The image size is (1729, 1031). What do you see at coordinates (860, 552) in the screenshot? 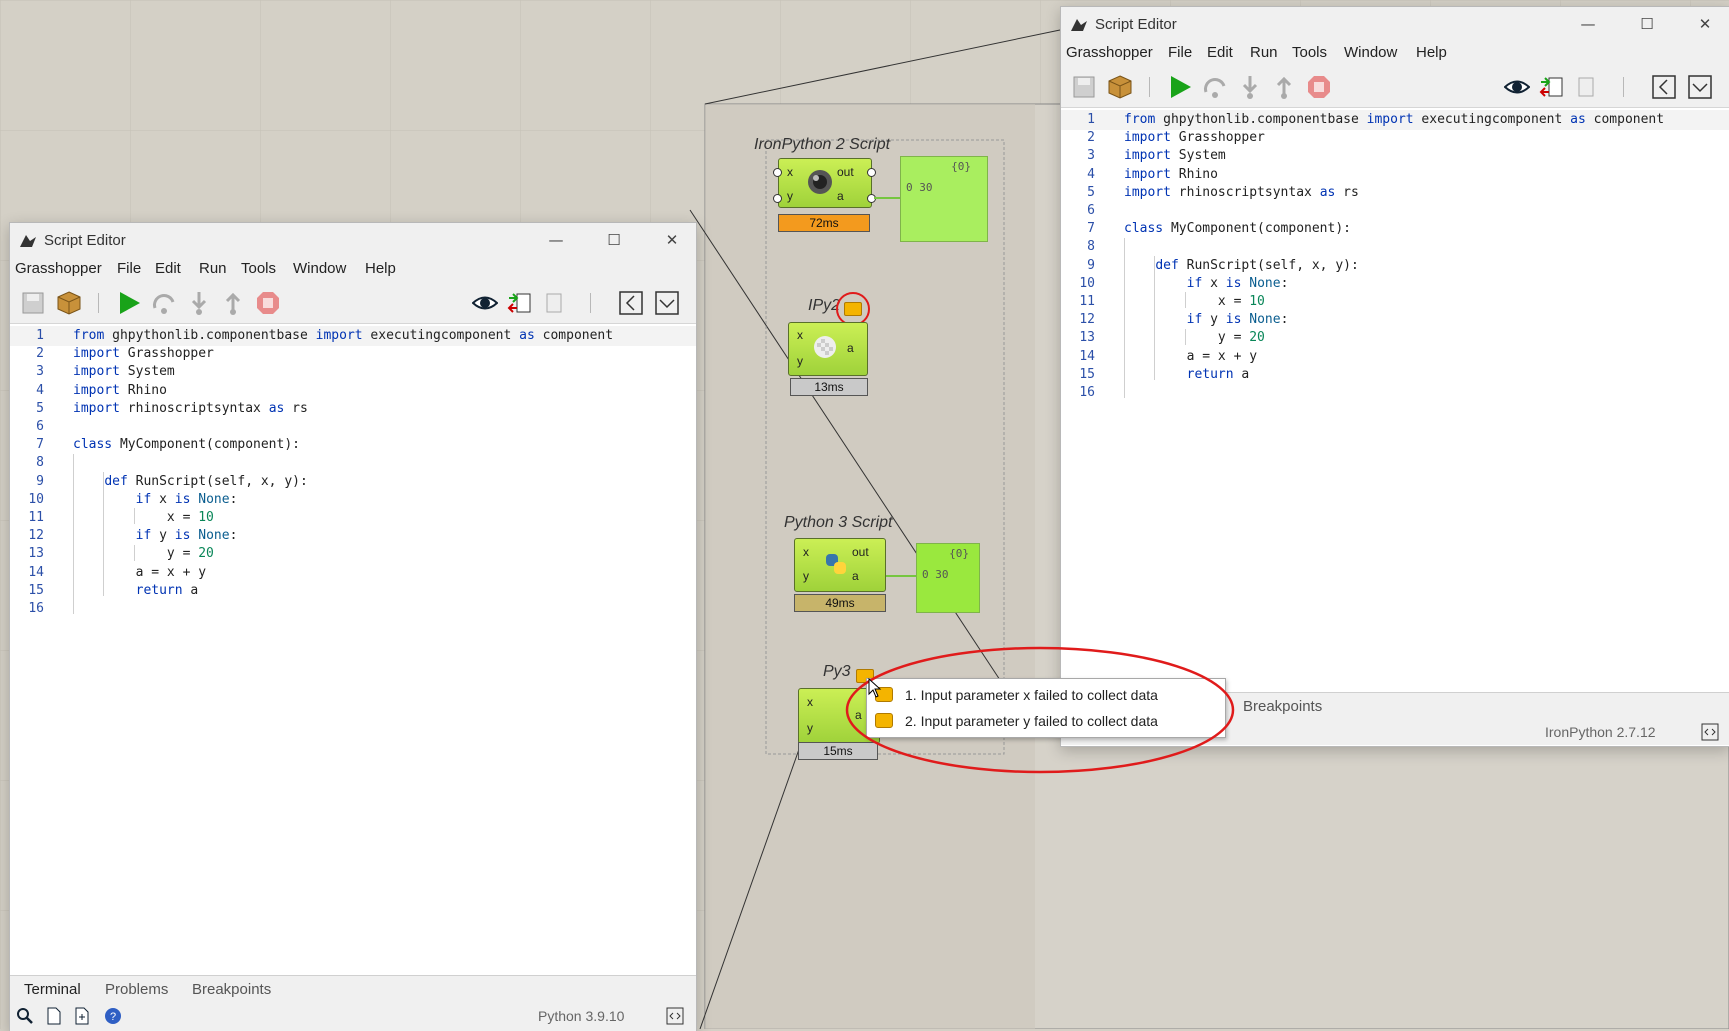
I see `python3-output-out: out` at bounding box center [860, 552].